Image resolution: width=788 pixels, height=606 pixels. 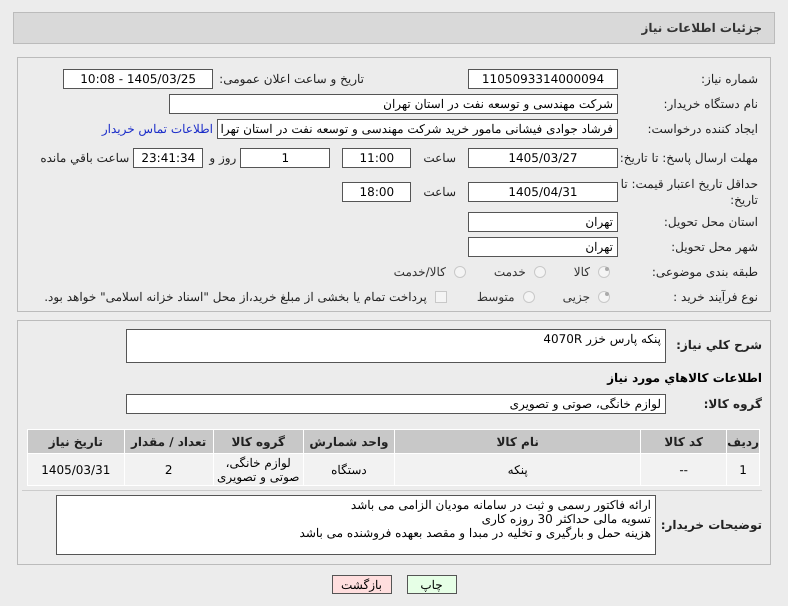 What do you see at coordinates (377, 158) in the screenshot?
I see `text-field: 11:00` at bounding box center [377, 158].